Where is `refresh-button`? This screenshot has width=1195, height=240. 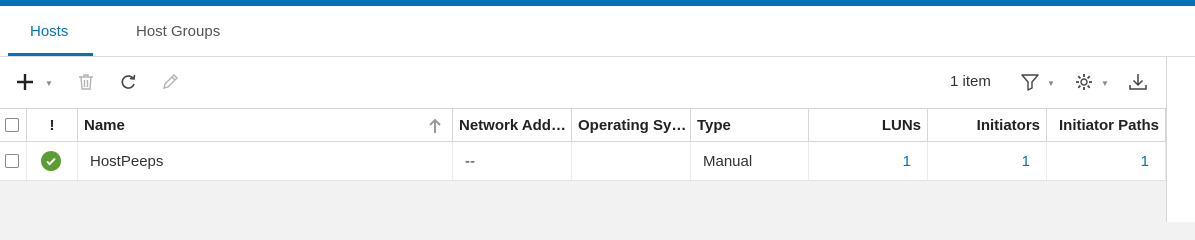 refresh-button is located at coordinates (128, 82).